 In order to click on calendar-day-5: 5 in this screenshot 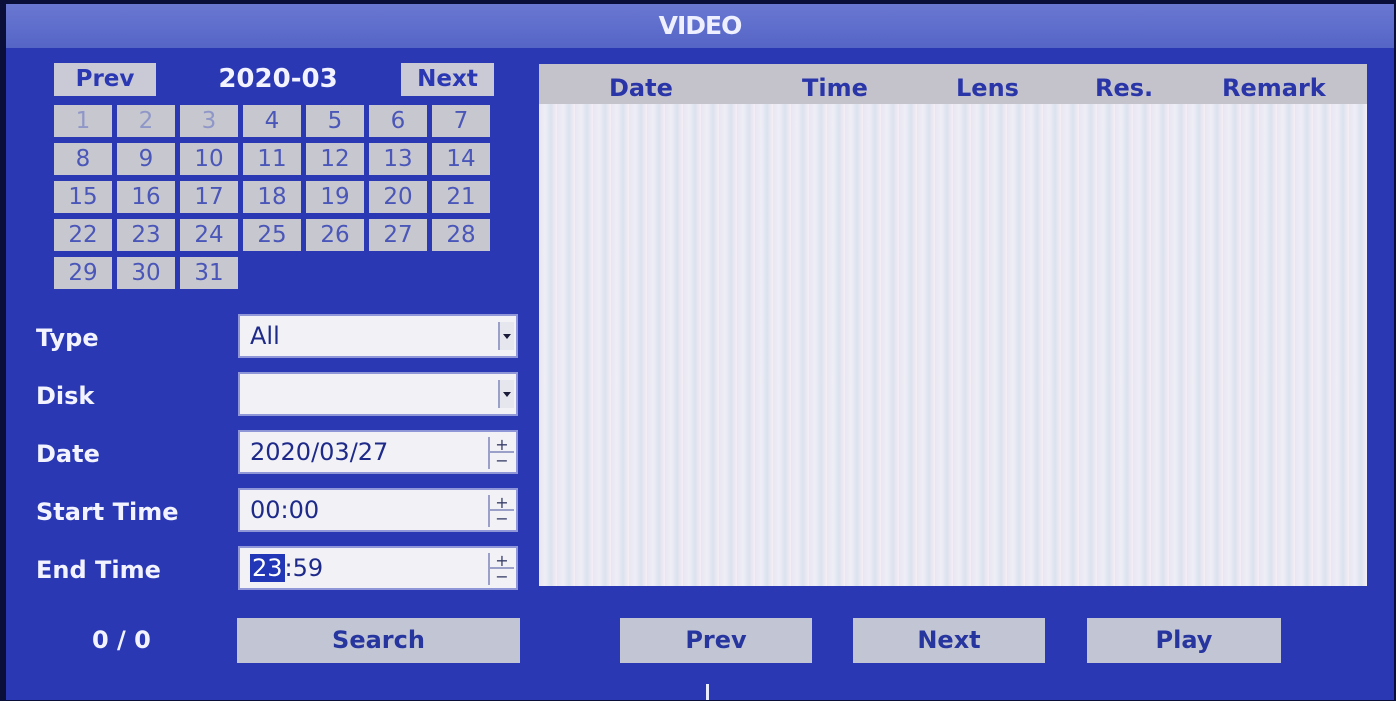, I will do `click(335, 121)`.